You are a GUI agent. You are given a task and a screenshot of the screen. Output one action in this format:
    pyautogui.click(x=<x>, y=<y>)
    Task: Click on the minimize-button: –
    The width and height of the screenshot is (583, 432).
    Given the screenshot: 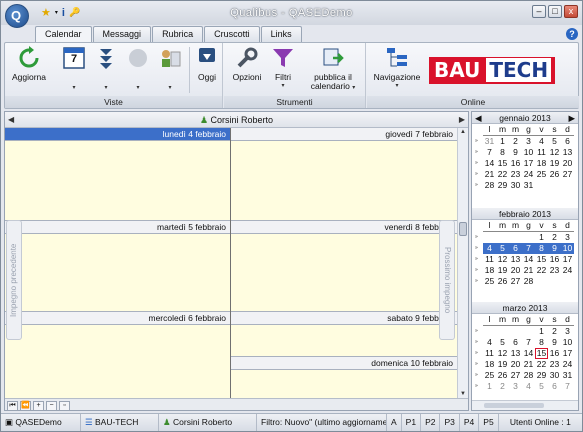 What is the action you would take?
    pyautogui.click(x=539, y=11)
    